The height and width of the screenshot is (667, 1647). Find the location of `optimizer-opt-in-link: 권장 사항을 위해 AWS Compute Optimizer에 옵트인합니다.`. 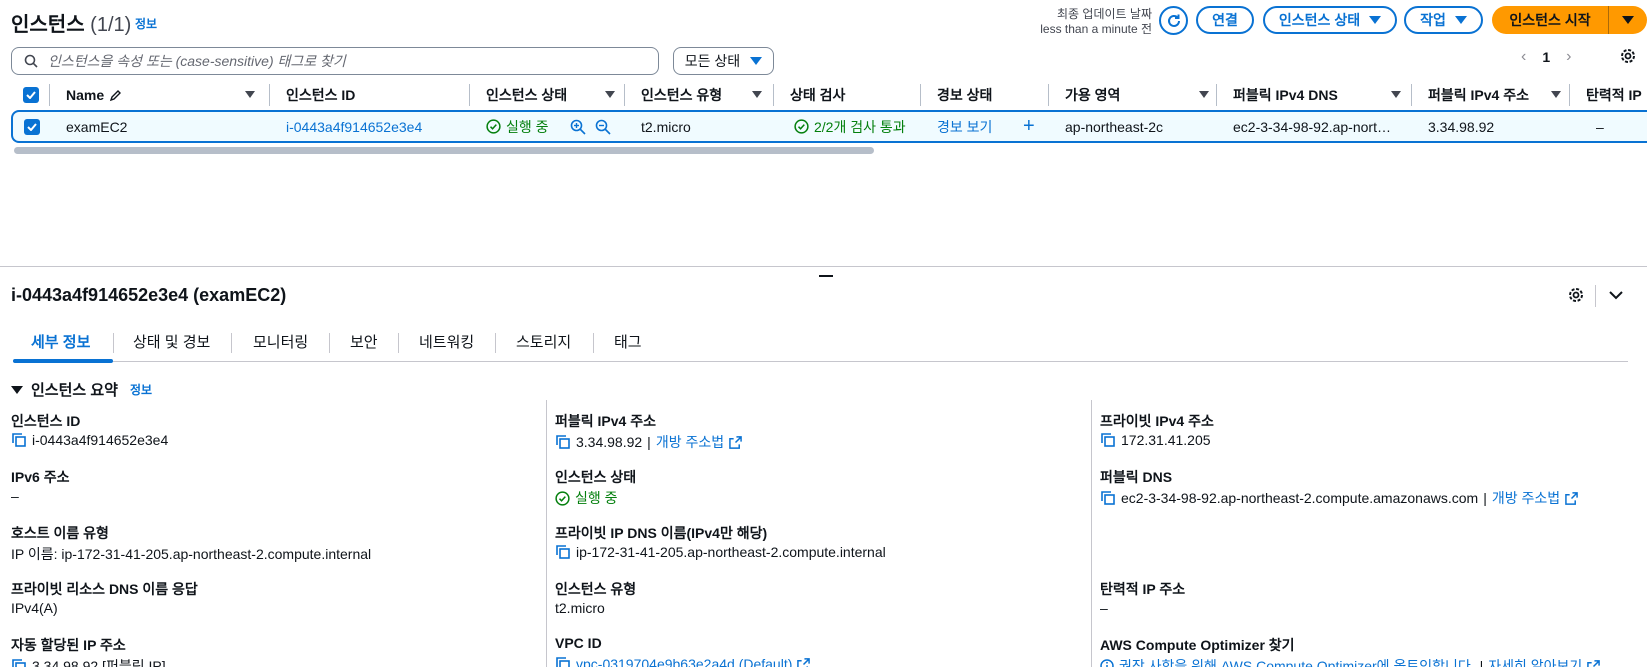

optimizer-opt-in-link: 권장 사항을 위해 AWS Compute Optimizer에 옵트인합니다. is located at coordinates (1297, 661).